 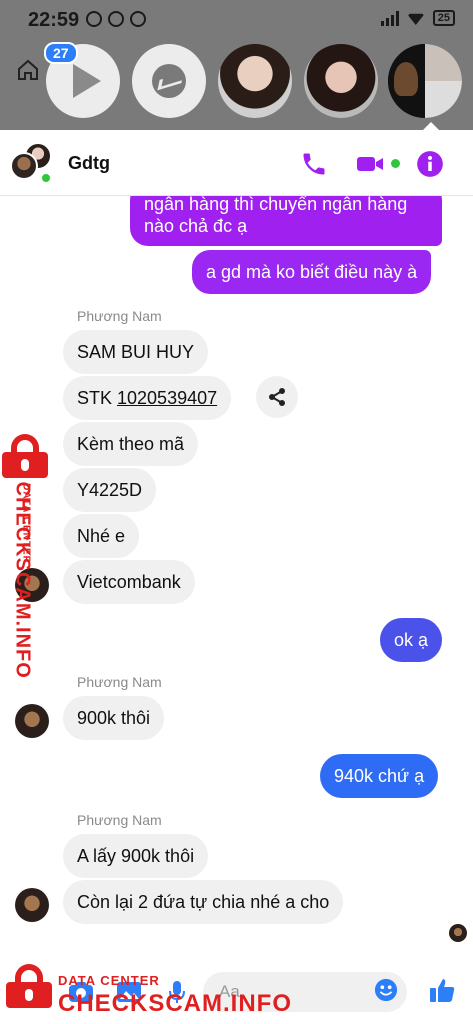 I want to click on phone-icon, so click(x=314, y=164).